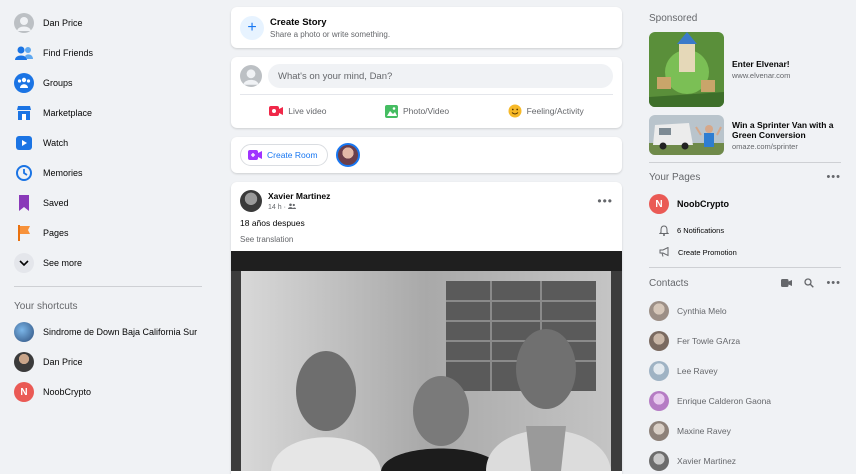 Image resolution: width=856 pixels, height=474 pixels. Describe the element at coordinates (276, 111) in the screenshot. I see `live-video-icon` at that location.